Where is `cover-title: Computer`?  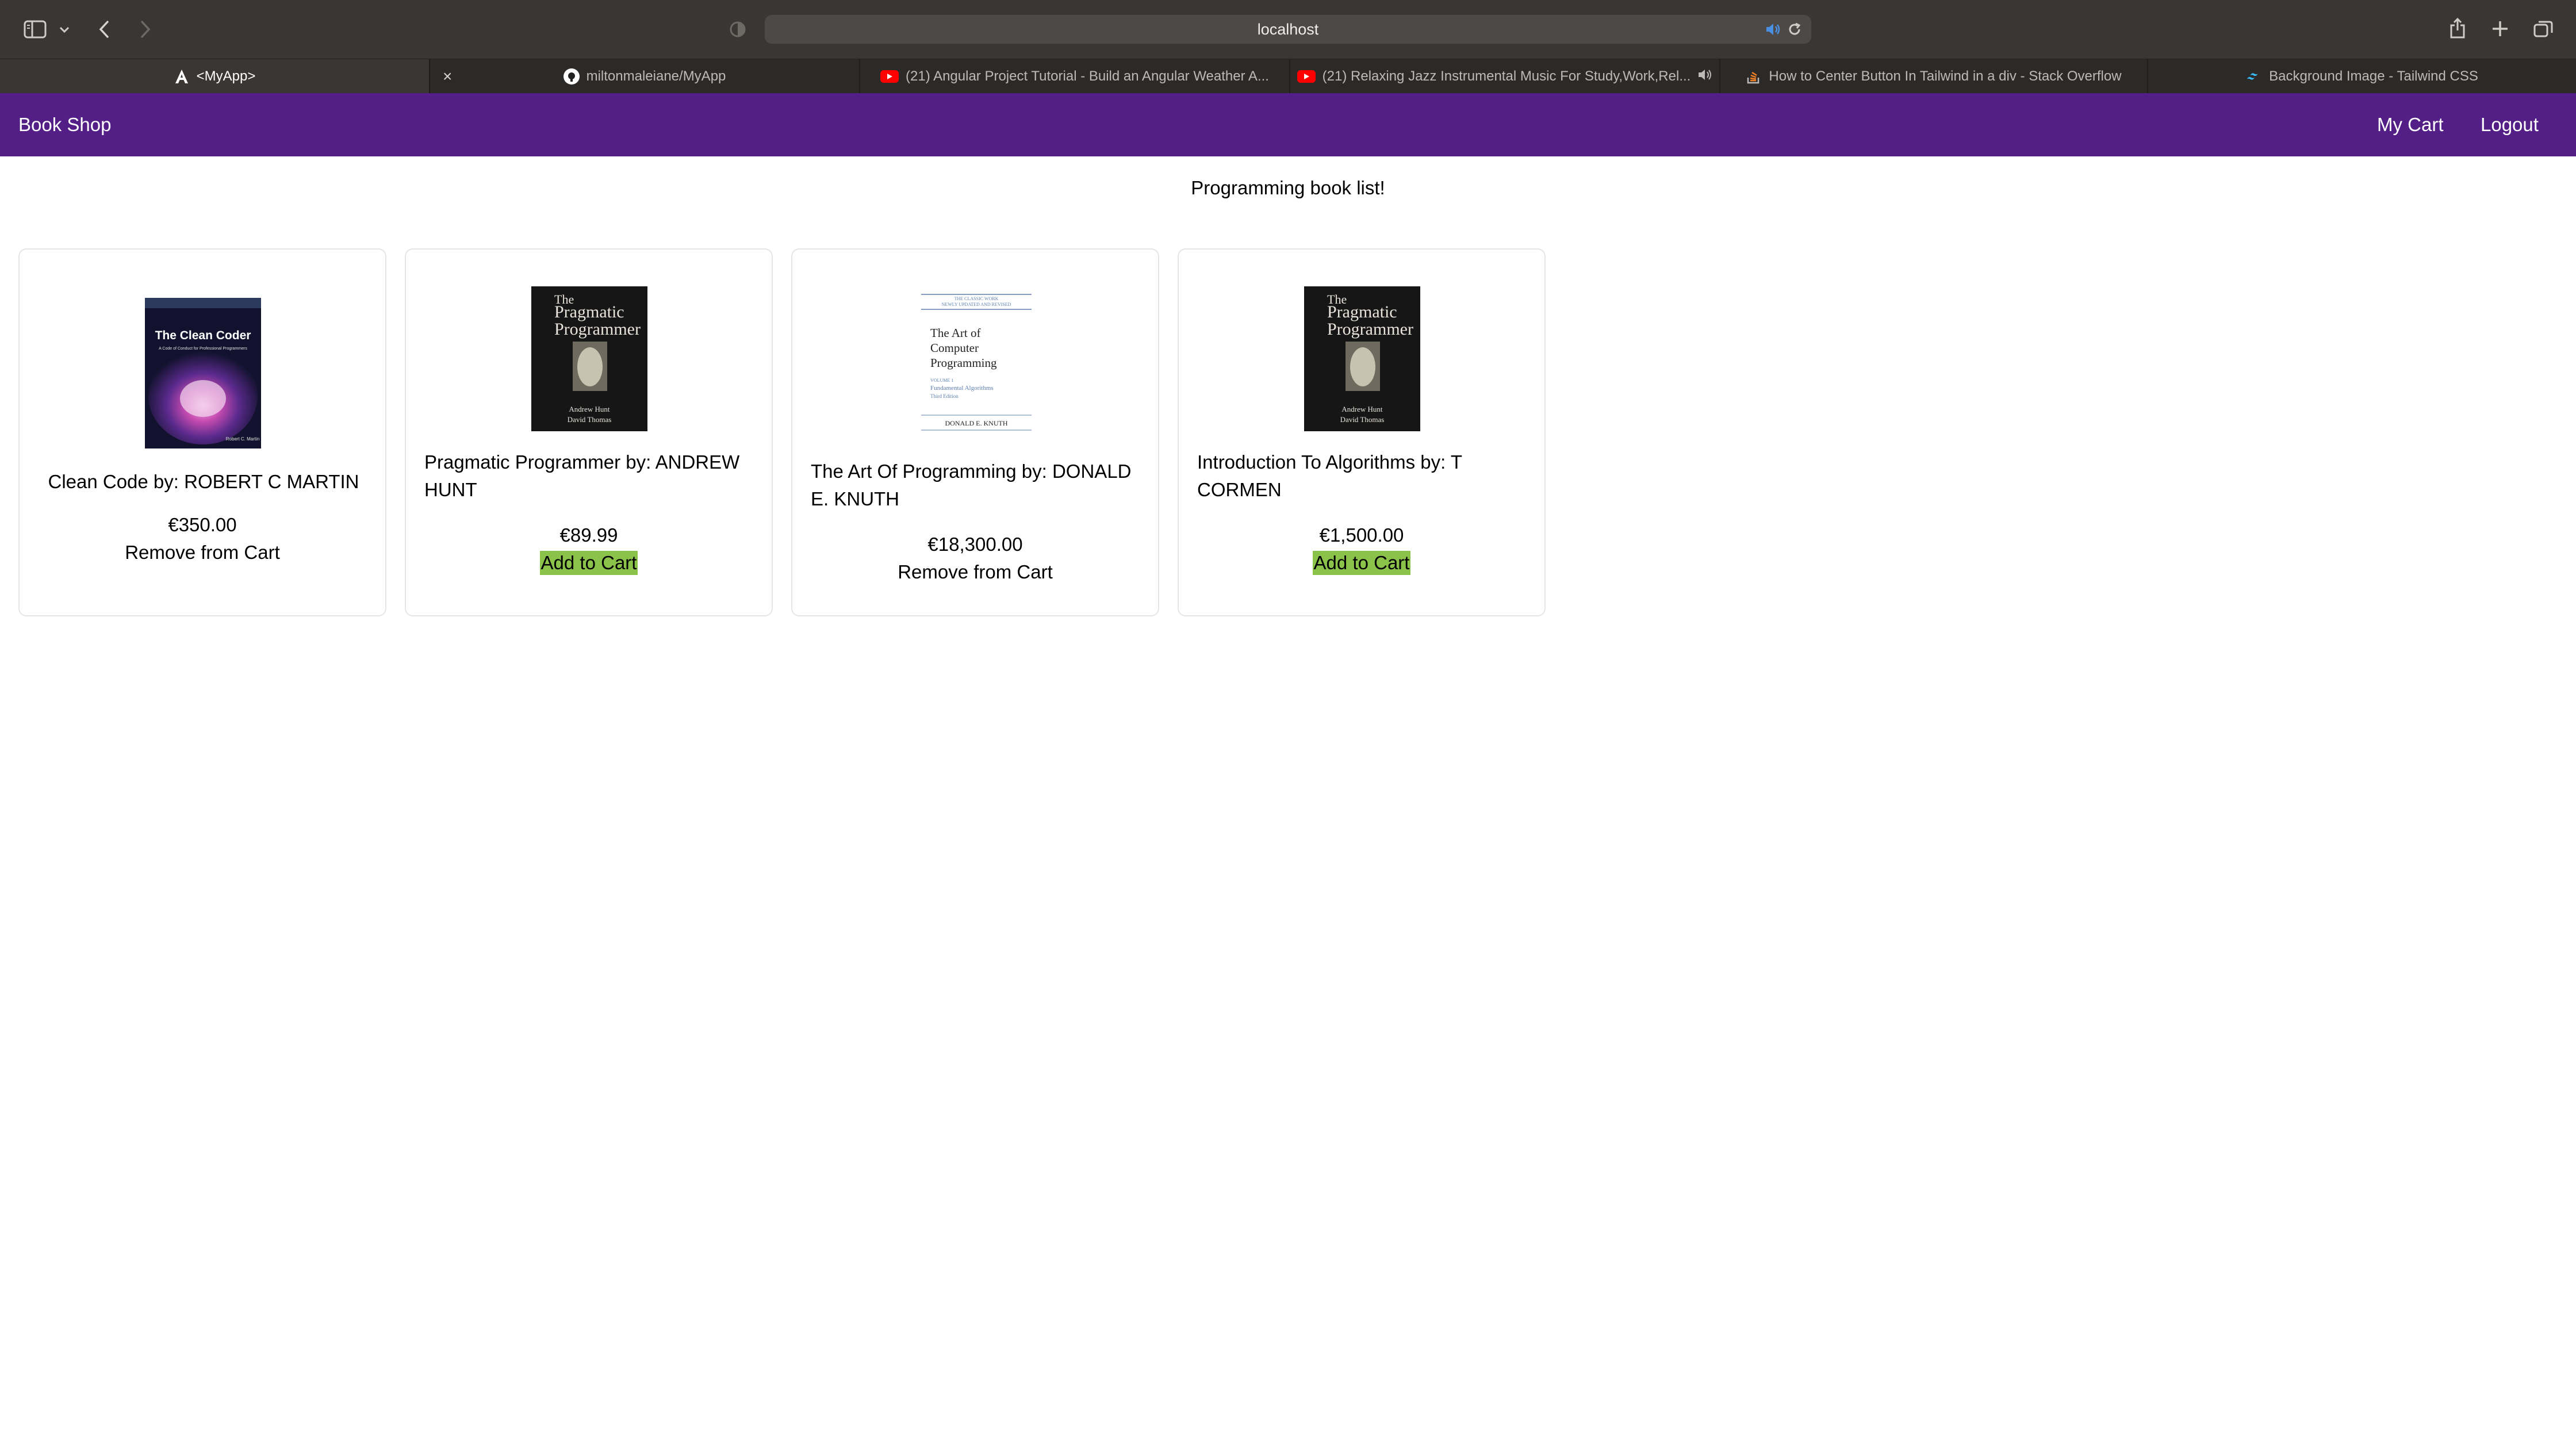
cover-title: Computer is located at coordinates (954, 348).